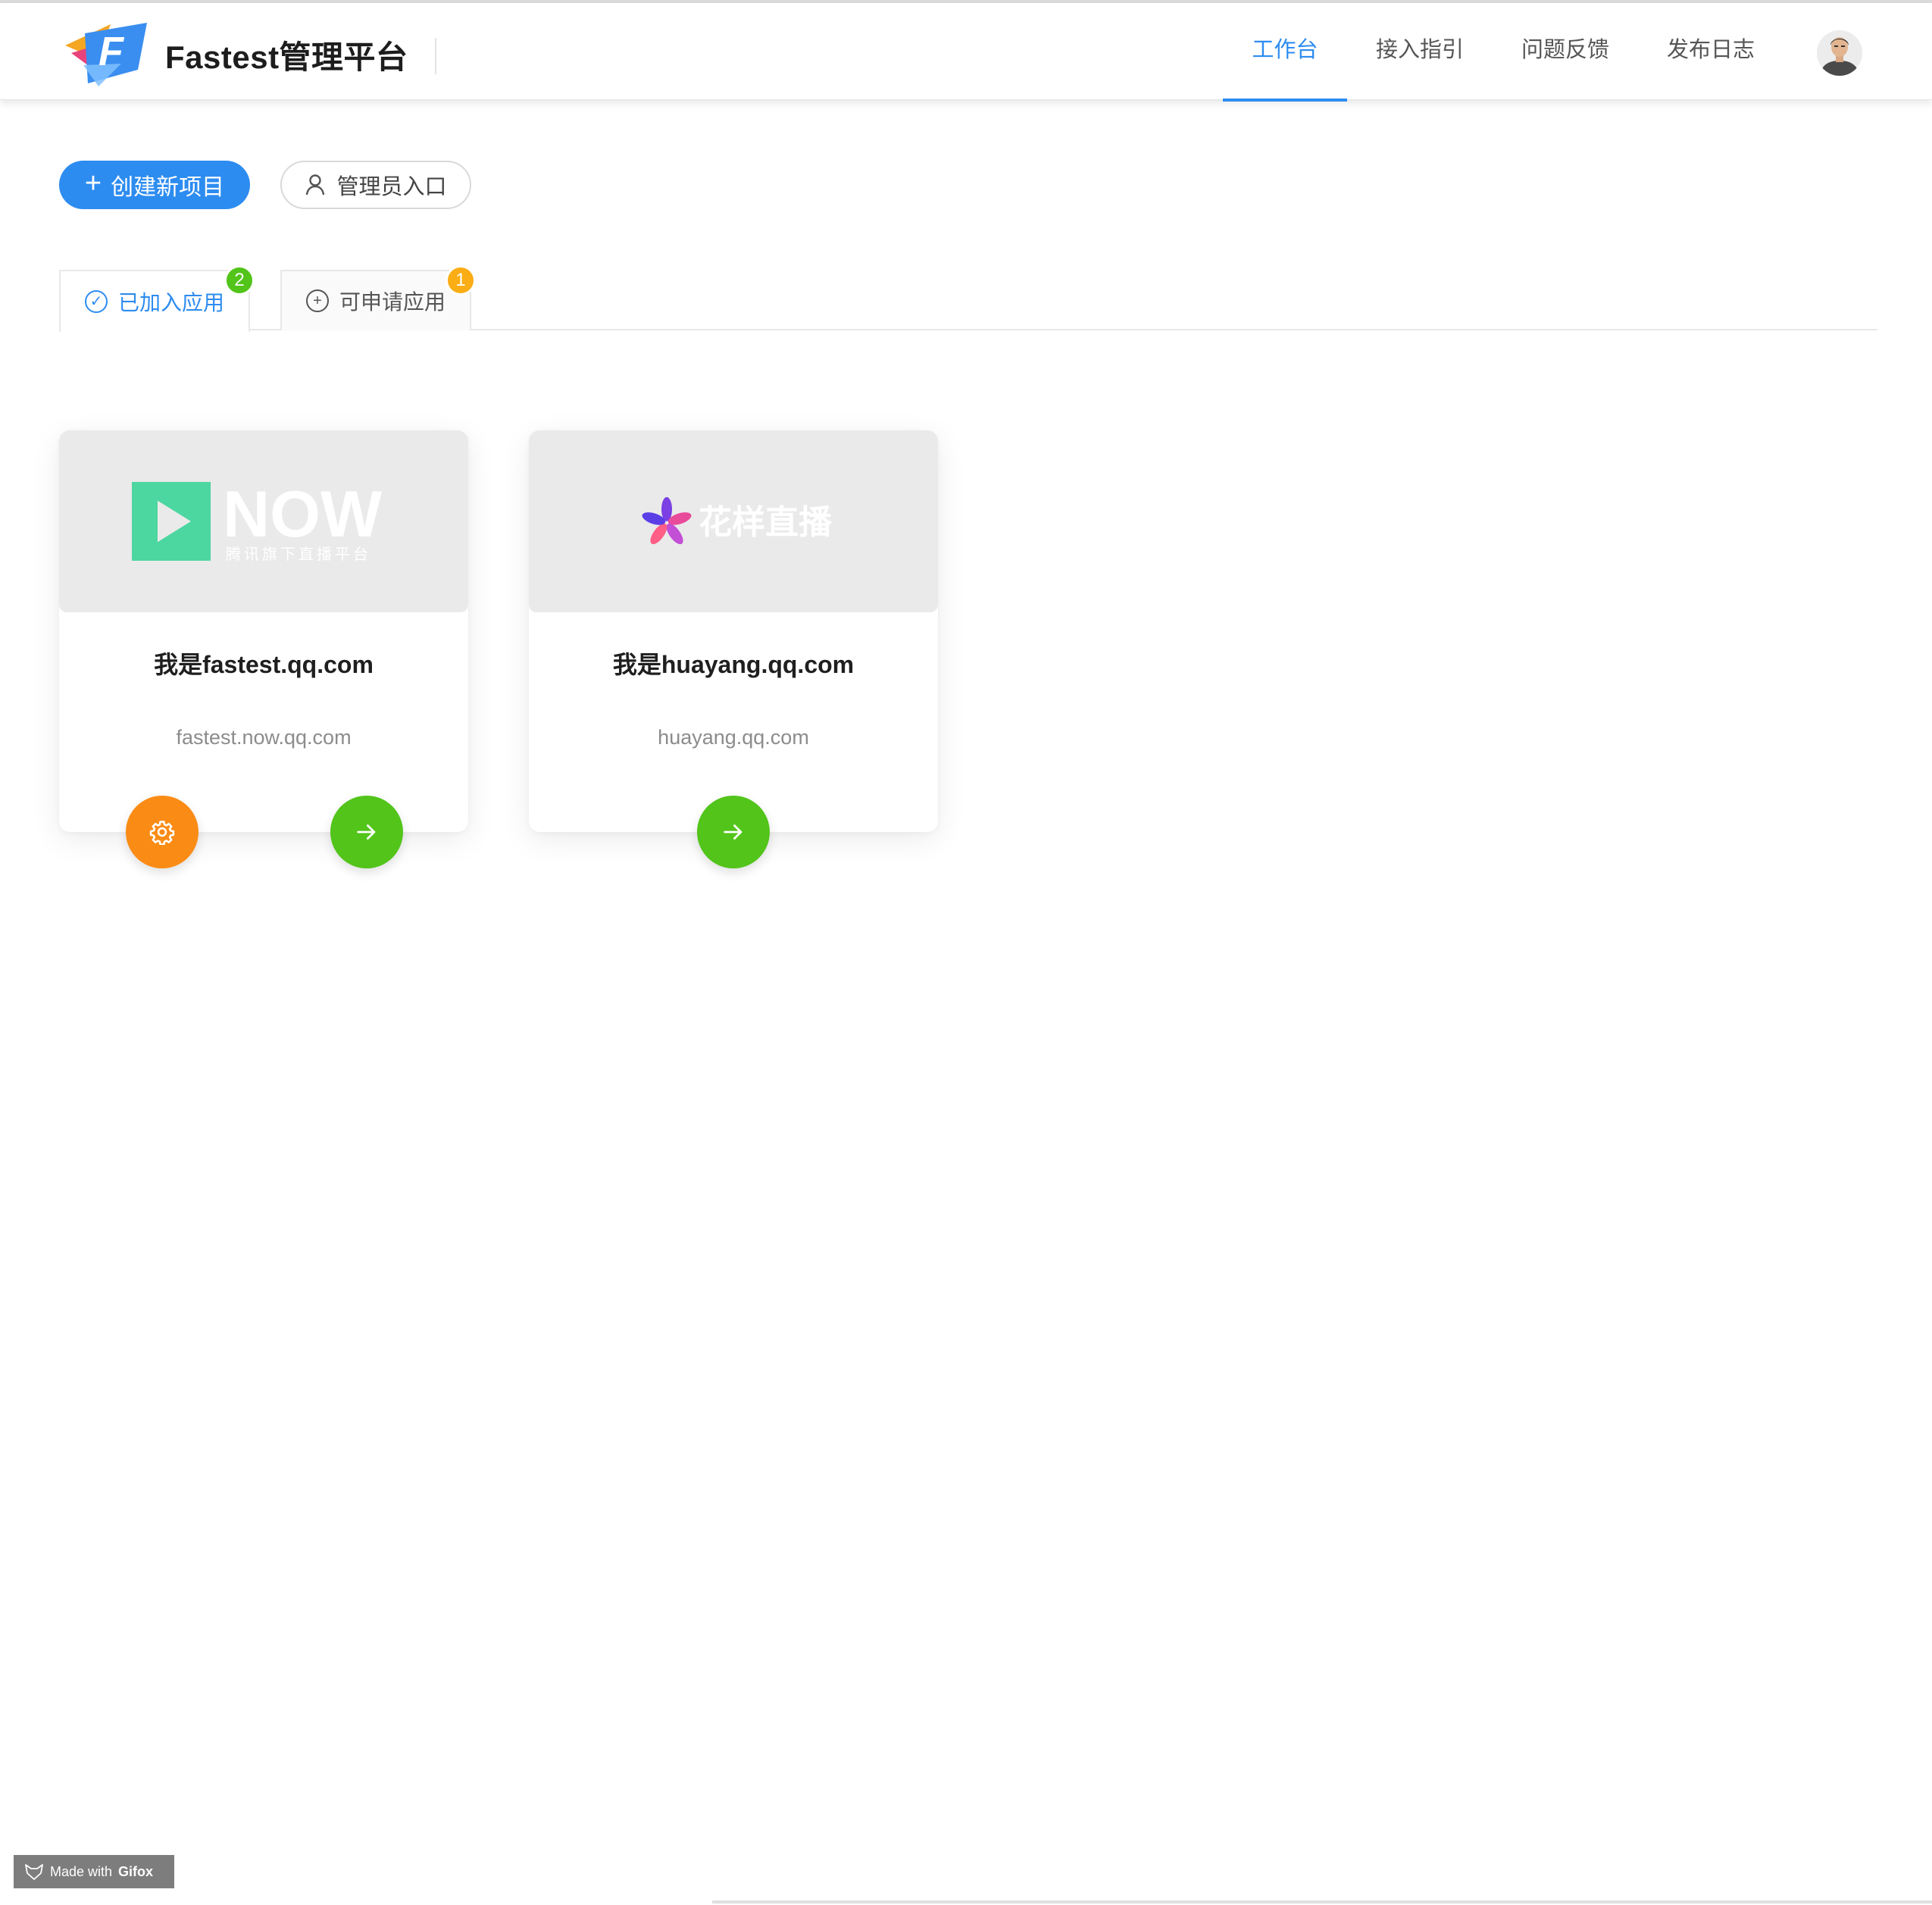 Image resolution: width=1932 pixels, height=1905 pixels. What do you see at coordinates (240, 281) in the screenshot?
I see `joined-count-badge: 2` at bounding box center [240, 281].